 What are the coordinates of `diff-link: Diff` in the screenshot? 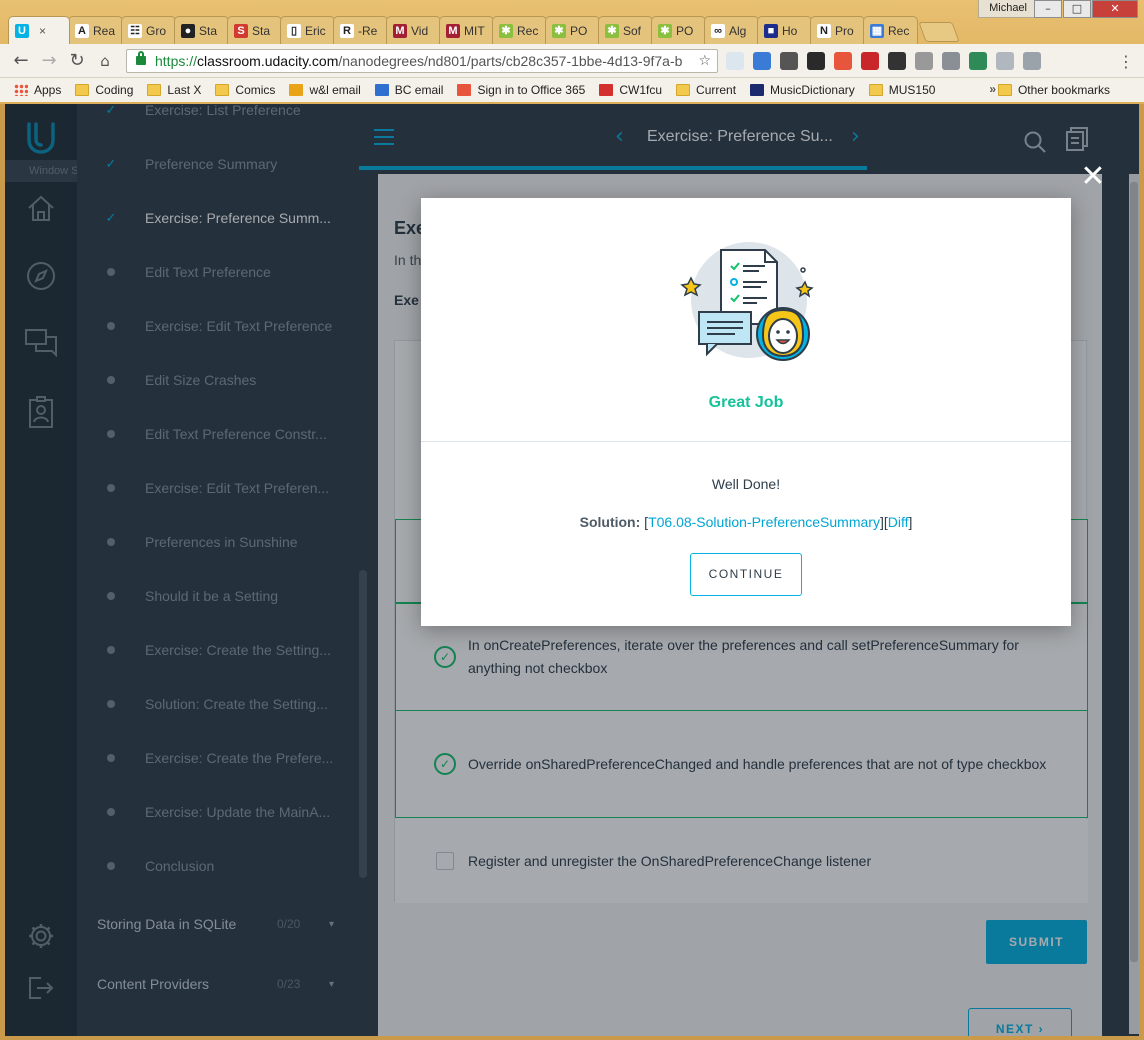 It's located at (898, 522).